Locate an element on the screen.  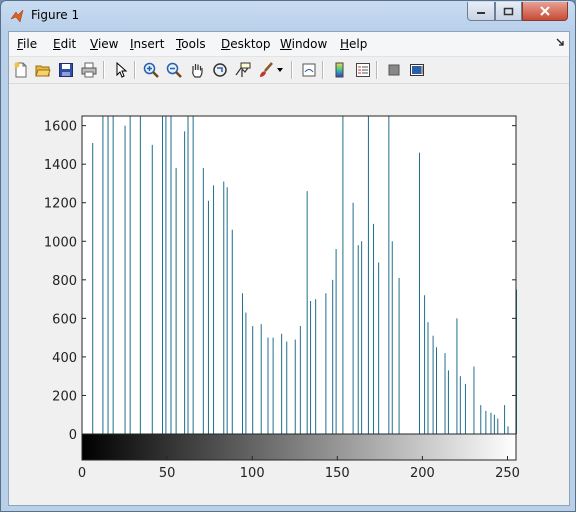
insert-colorbar-icon is located at coordinates (339, 70).